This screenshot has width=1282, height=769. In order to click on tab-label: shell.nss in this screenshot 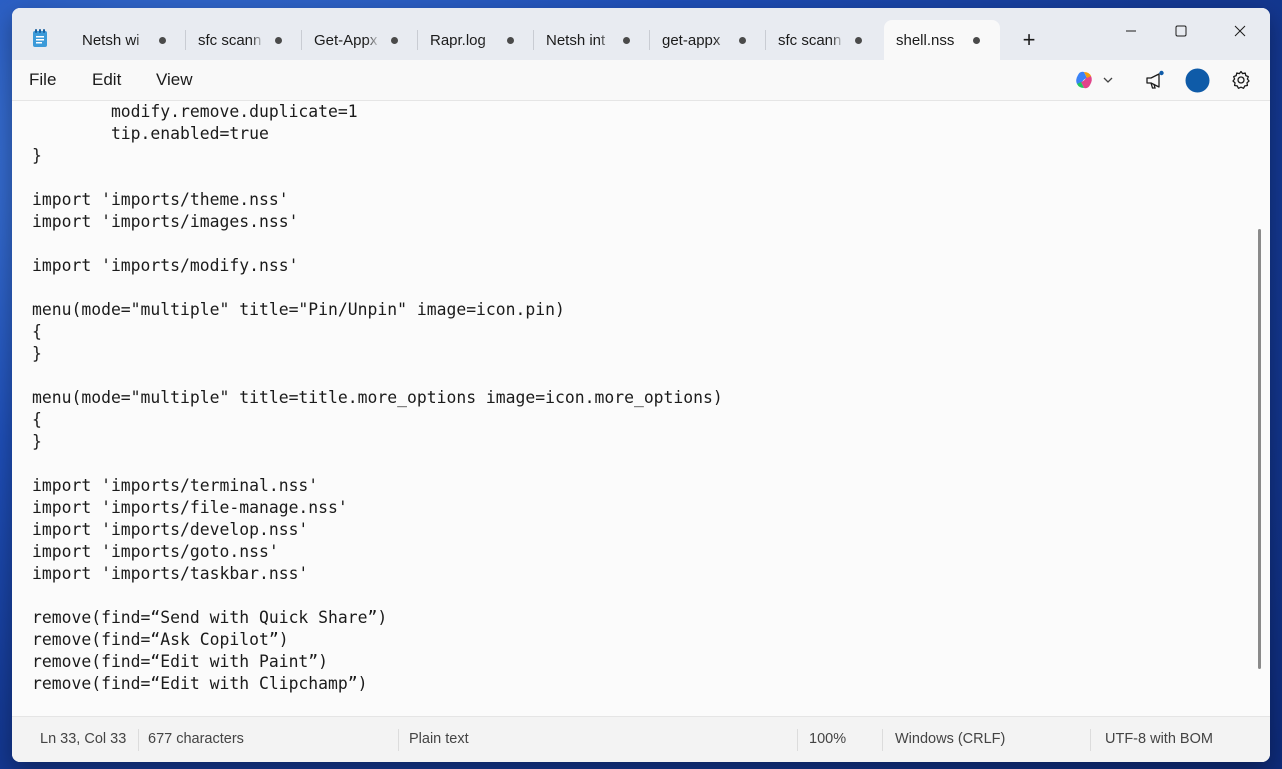, I will do `click(925, 40)`.